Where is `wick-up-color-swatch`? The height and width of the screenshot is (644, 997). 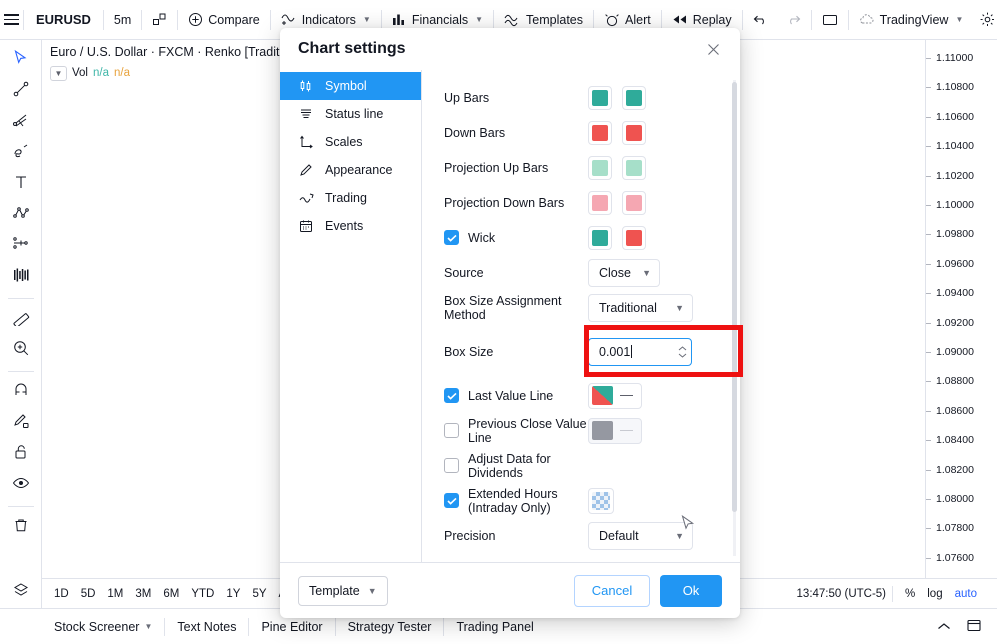 wick-up-color-swatch is located at coordinates (600, 237).